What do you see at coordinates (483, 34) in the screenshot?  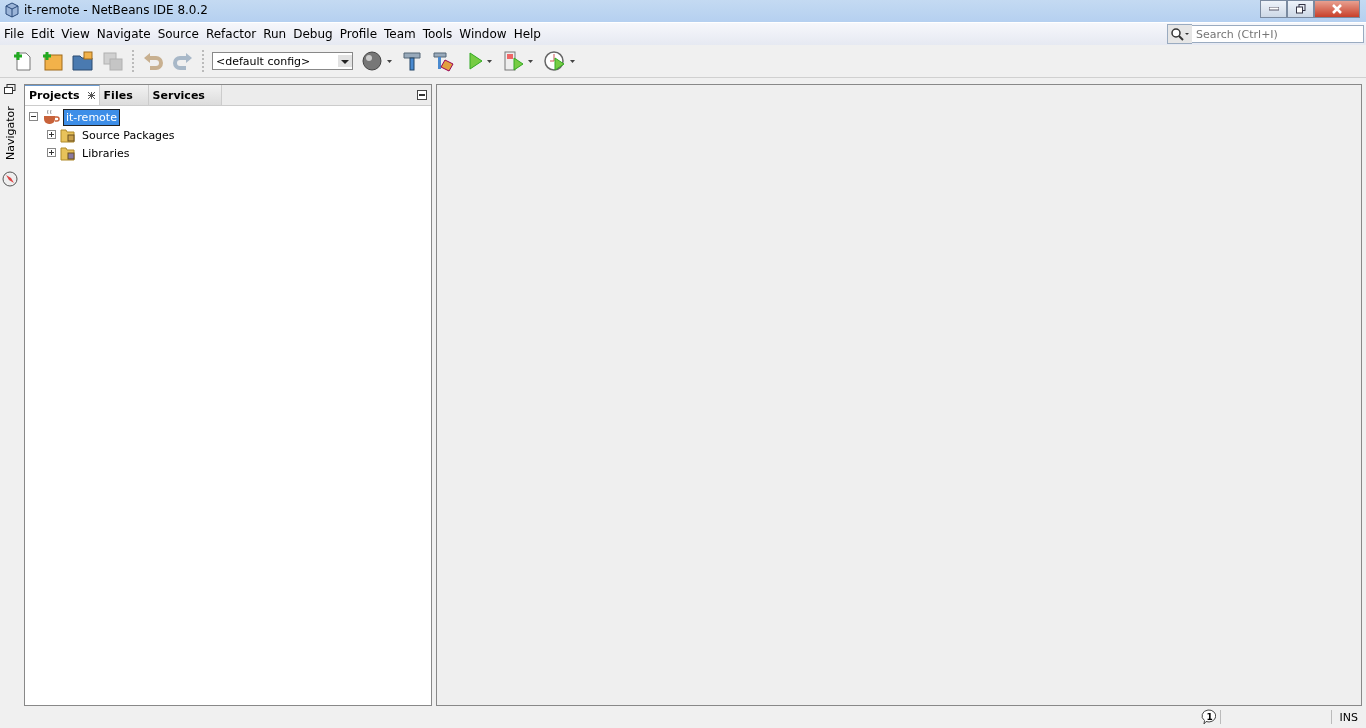 I see `menu-item: Window` at bounding box center [483, 34].